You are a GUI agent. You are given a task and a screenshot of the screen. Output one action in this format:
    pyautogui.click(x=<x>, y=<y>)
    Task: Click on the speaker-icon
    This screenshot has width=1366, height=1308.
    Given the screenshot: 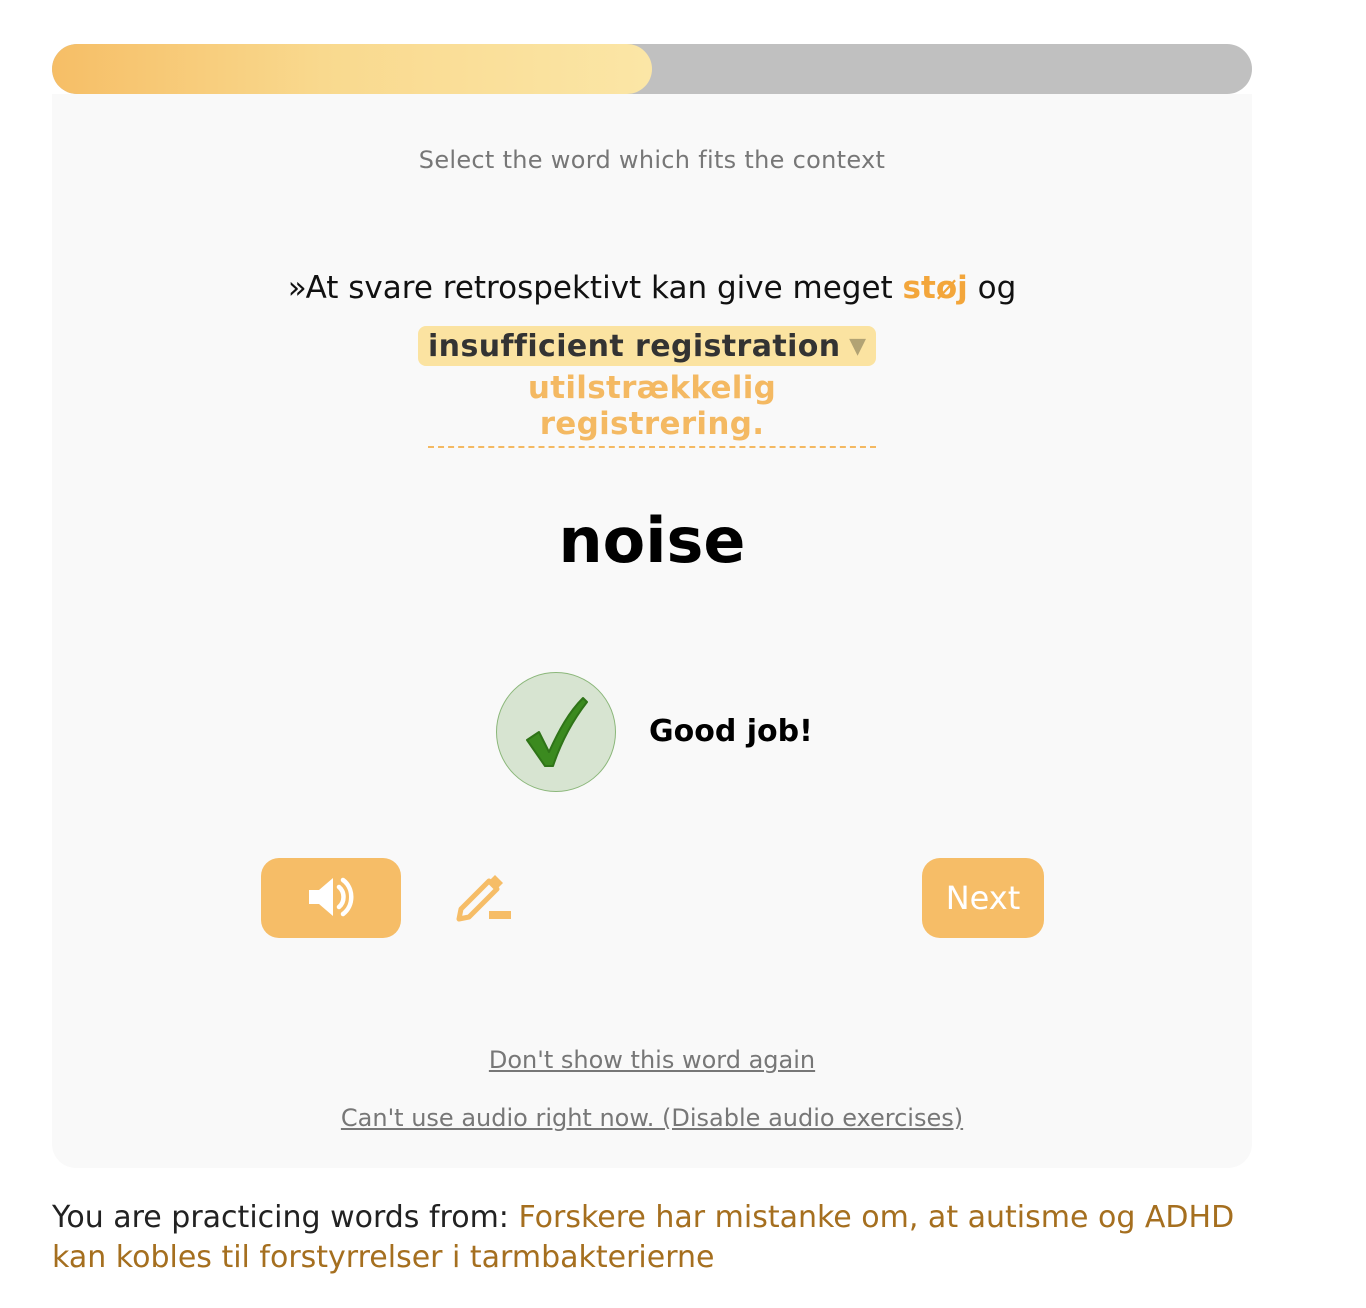 What is the action you would take?
    pyautogui.click(x=331, y=898)
    